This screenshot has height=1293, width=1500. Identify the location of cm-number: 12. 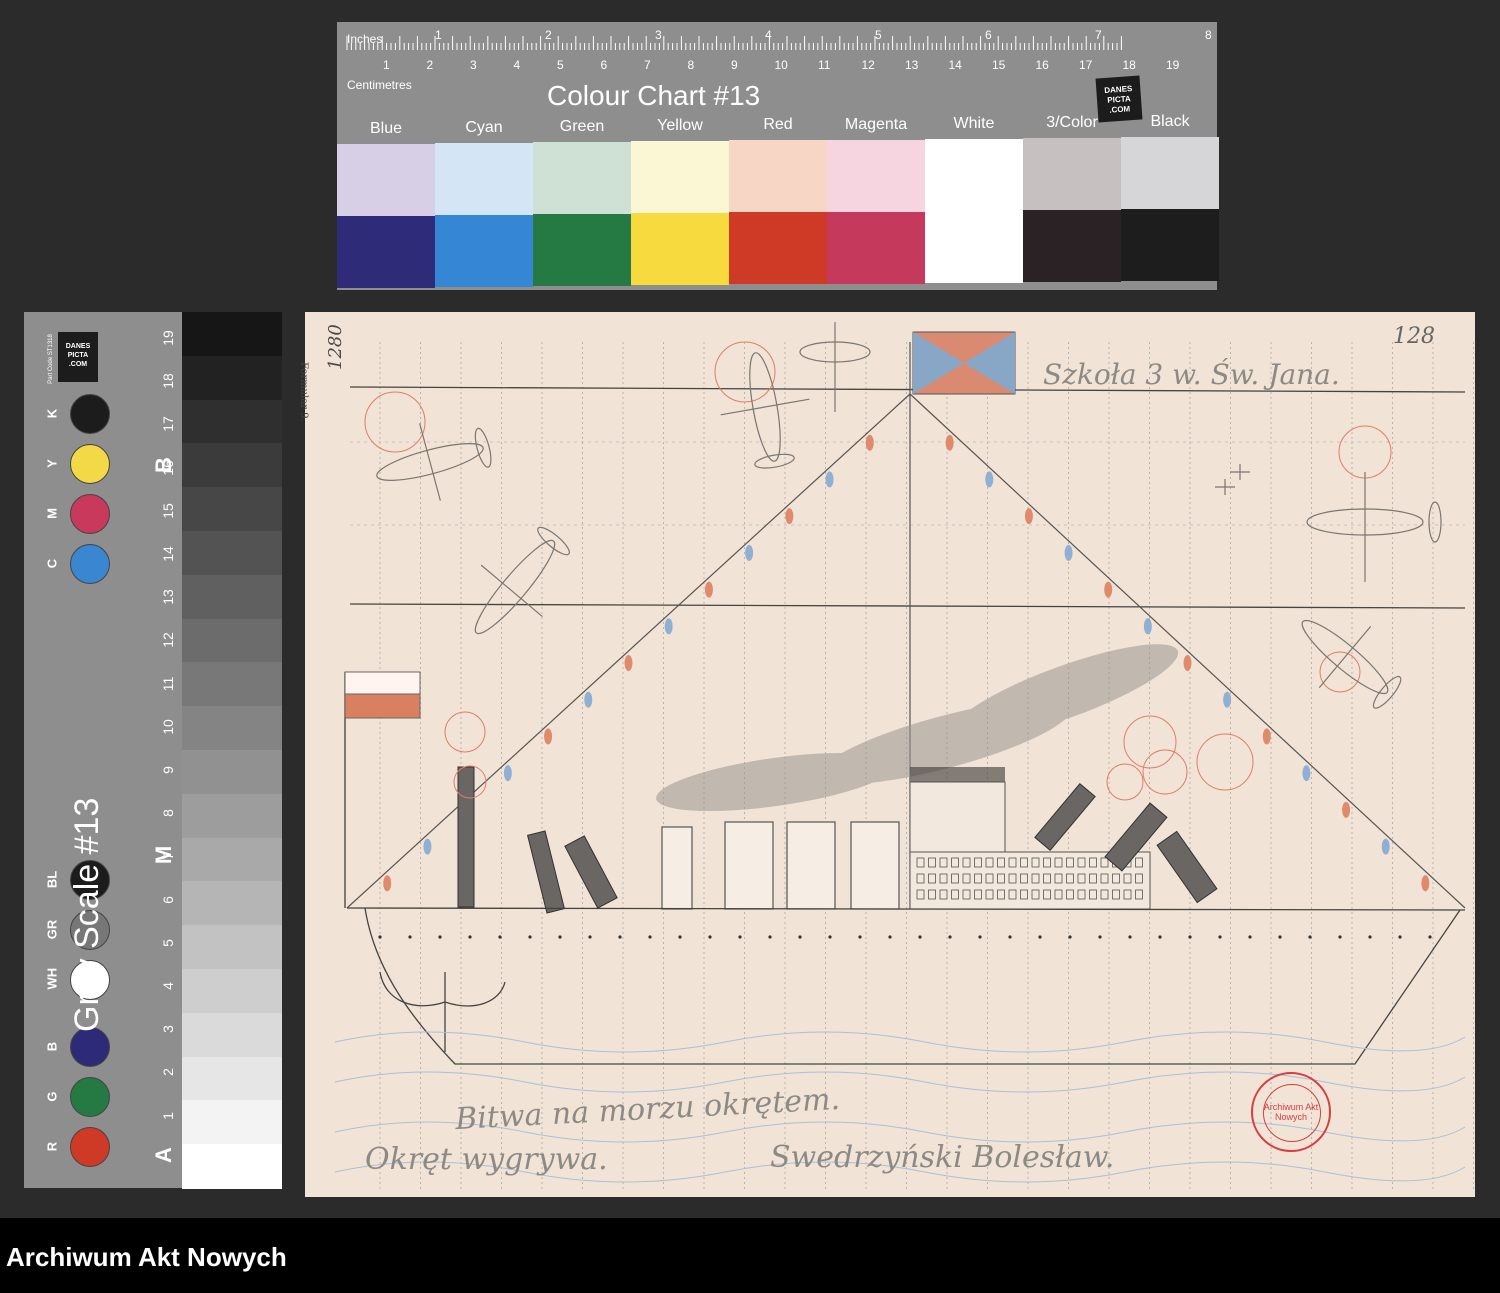
(868, 65).